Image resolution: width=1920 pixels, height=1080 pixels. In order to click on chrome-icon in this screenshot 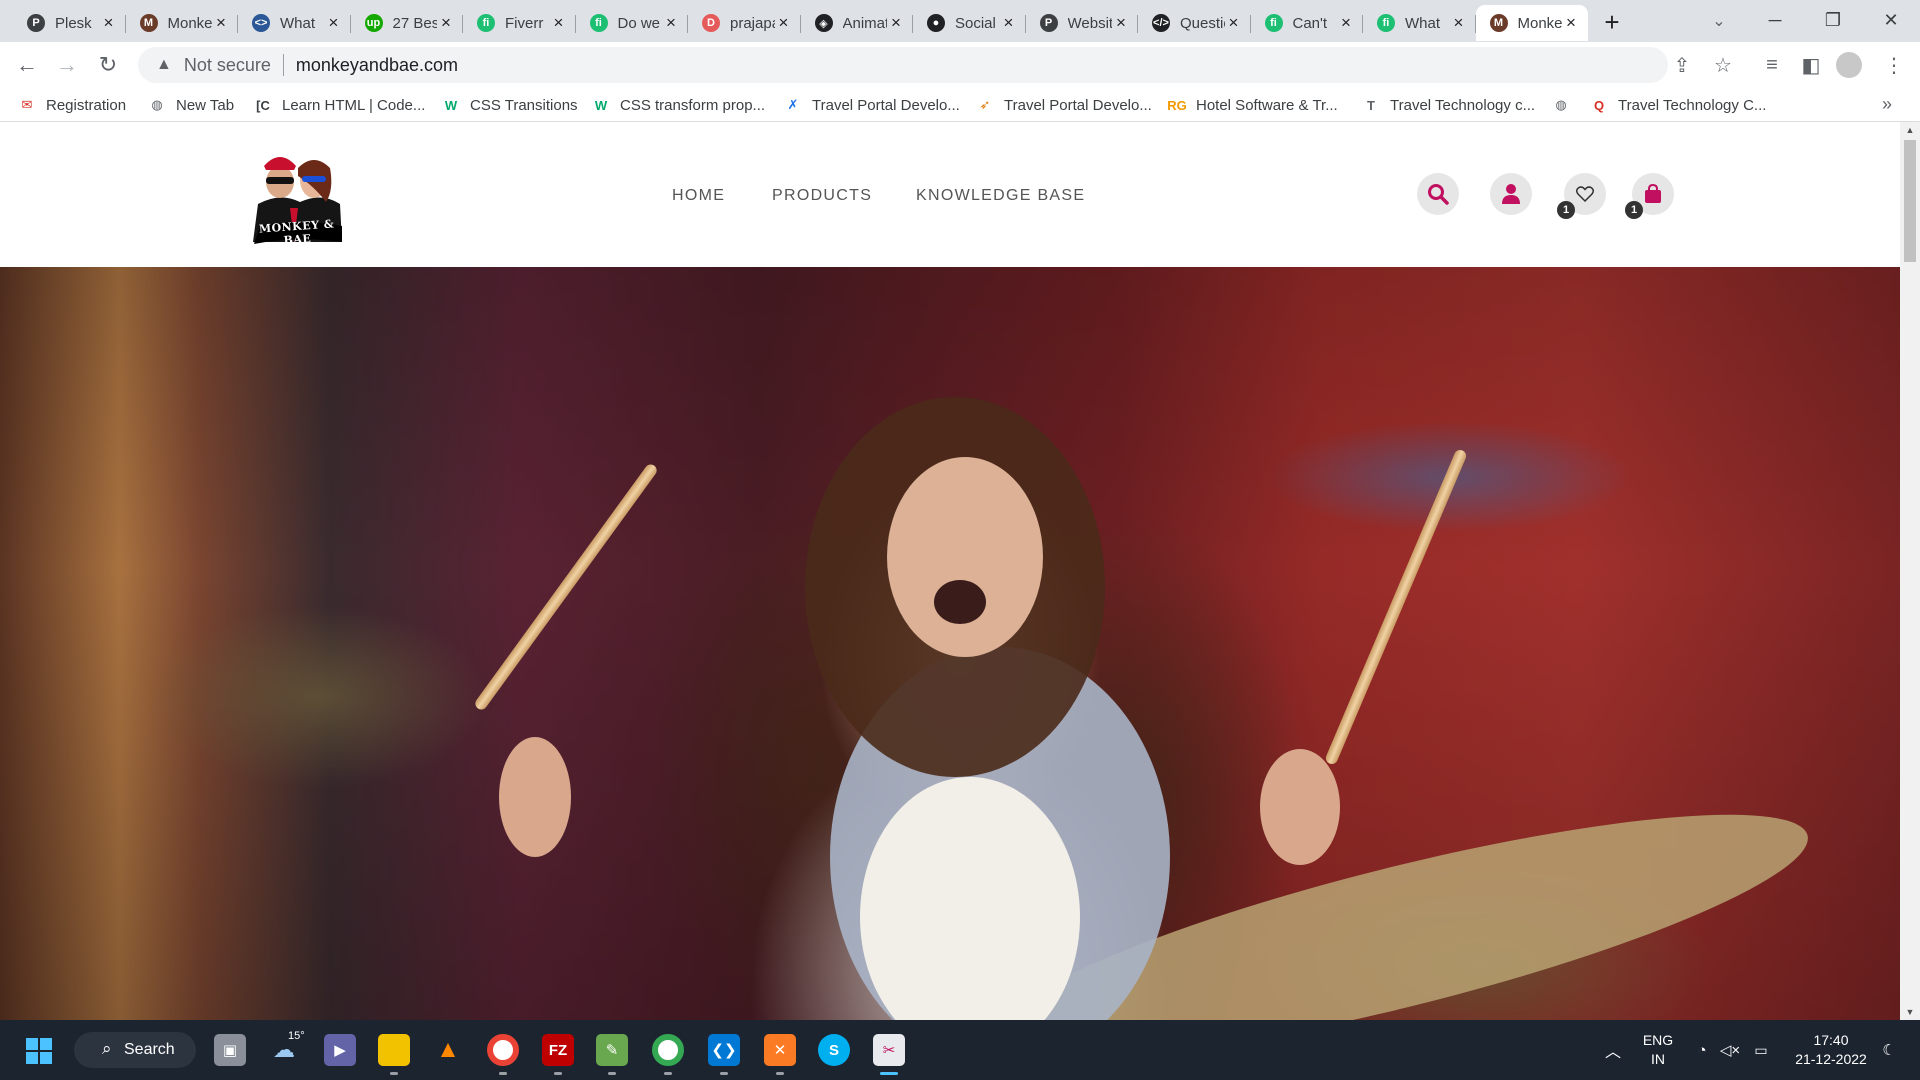, I will do `click(503, 1050)`.